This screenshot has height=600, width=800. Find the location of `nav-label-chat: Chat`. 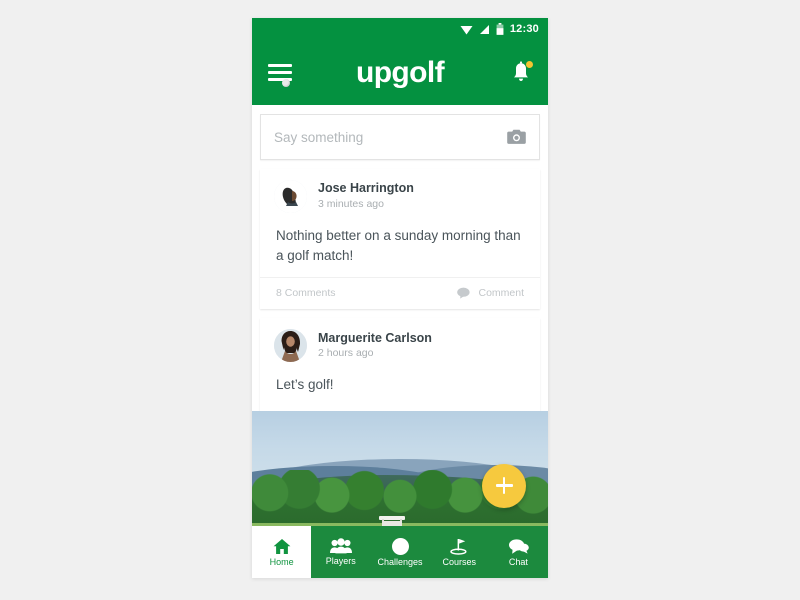

nav-label-chat: Chat is located at coordinates (518, 561).